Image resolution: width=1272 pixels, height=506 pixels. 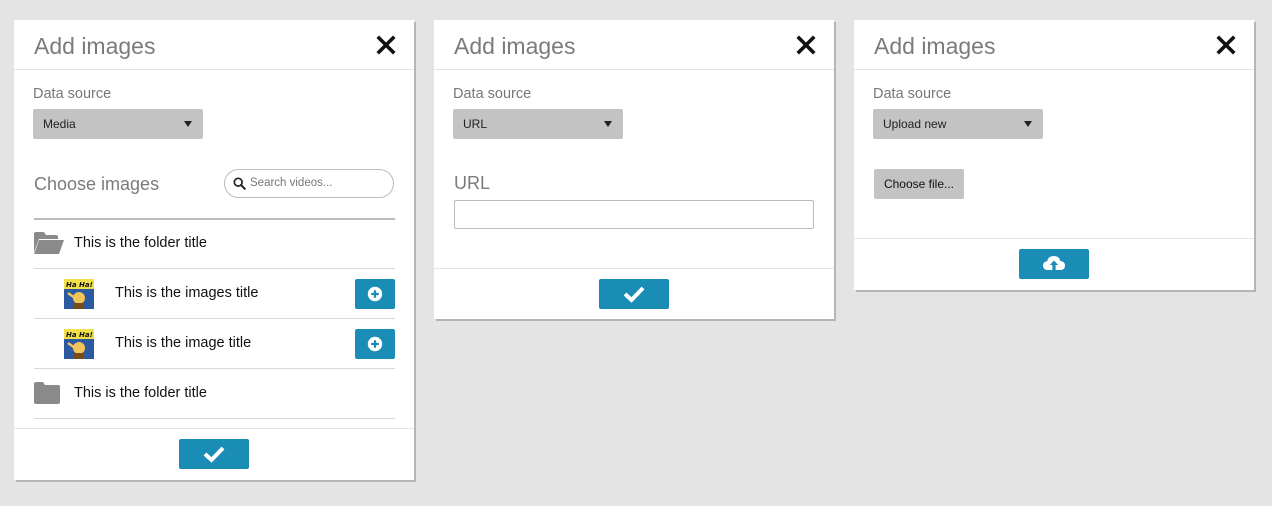 I want to click on list-item-image: Ha Ha! This is the images title, so click(x=214, y=294).